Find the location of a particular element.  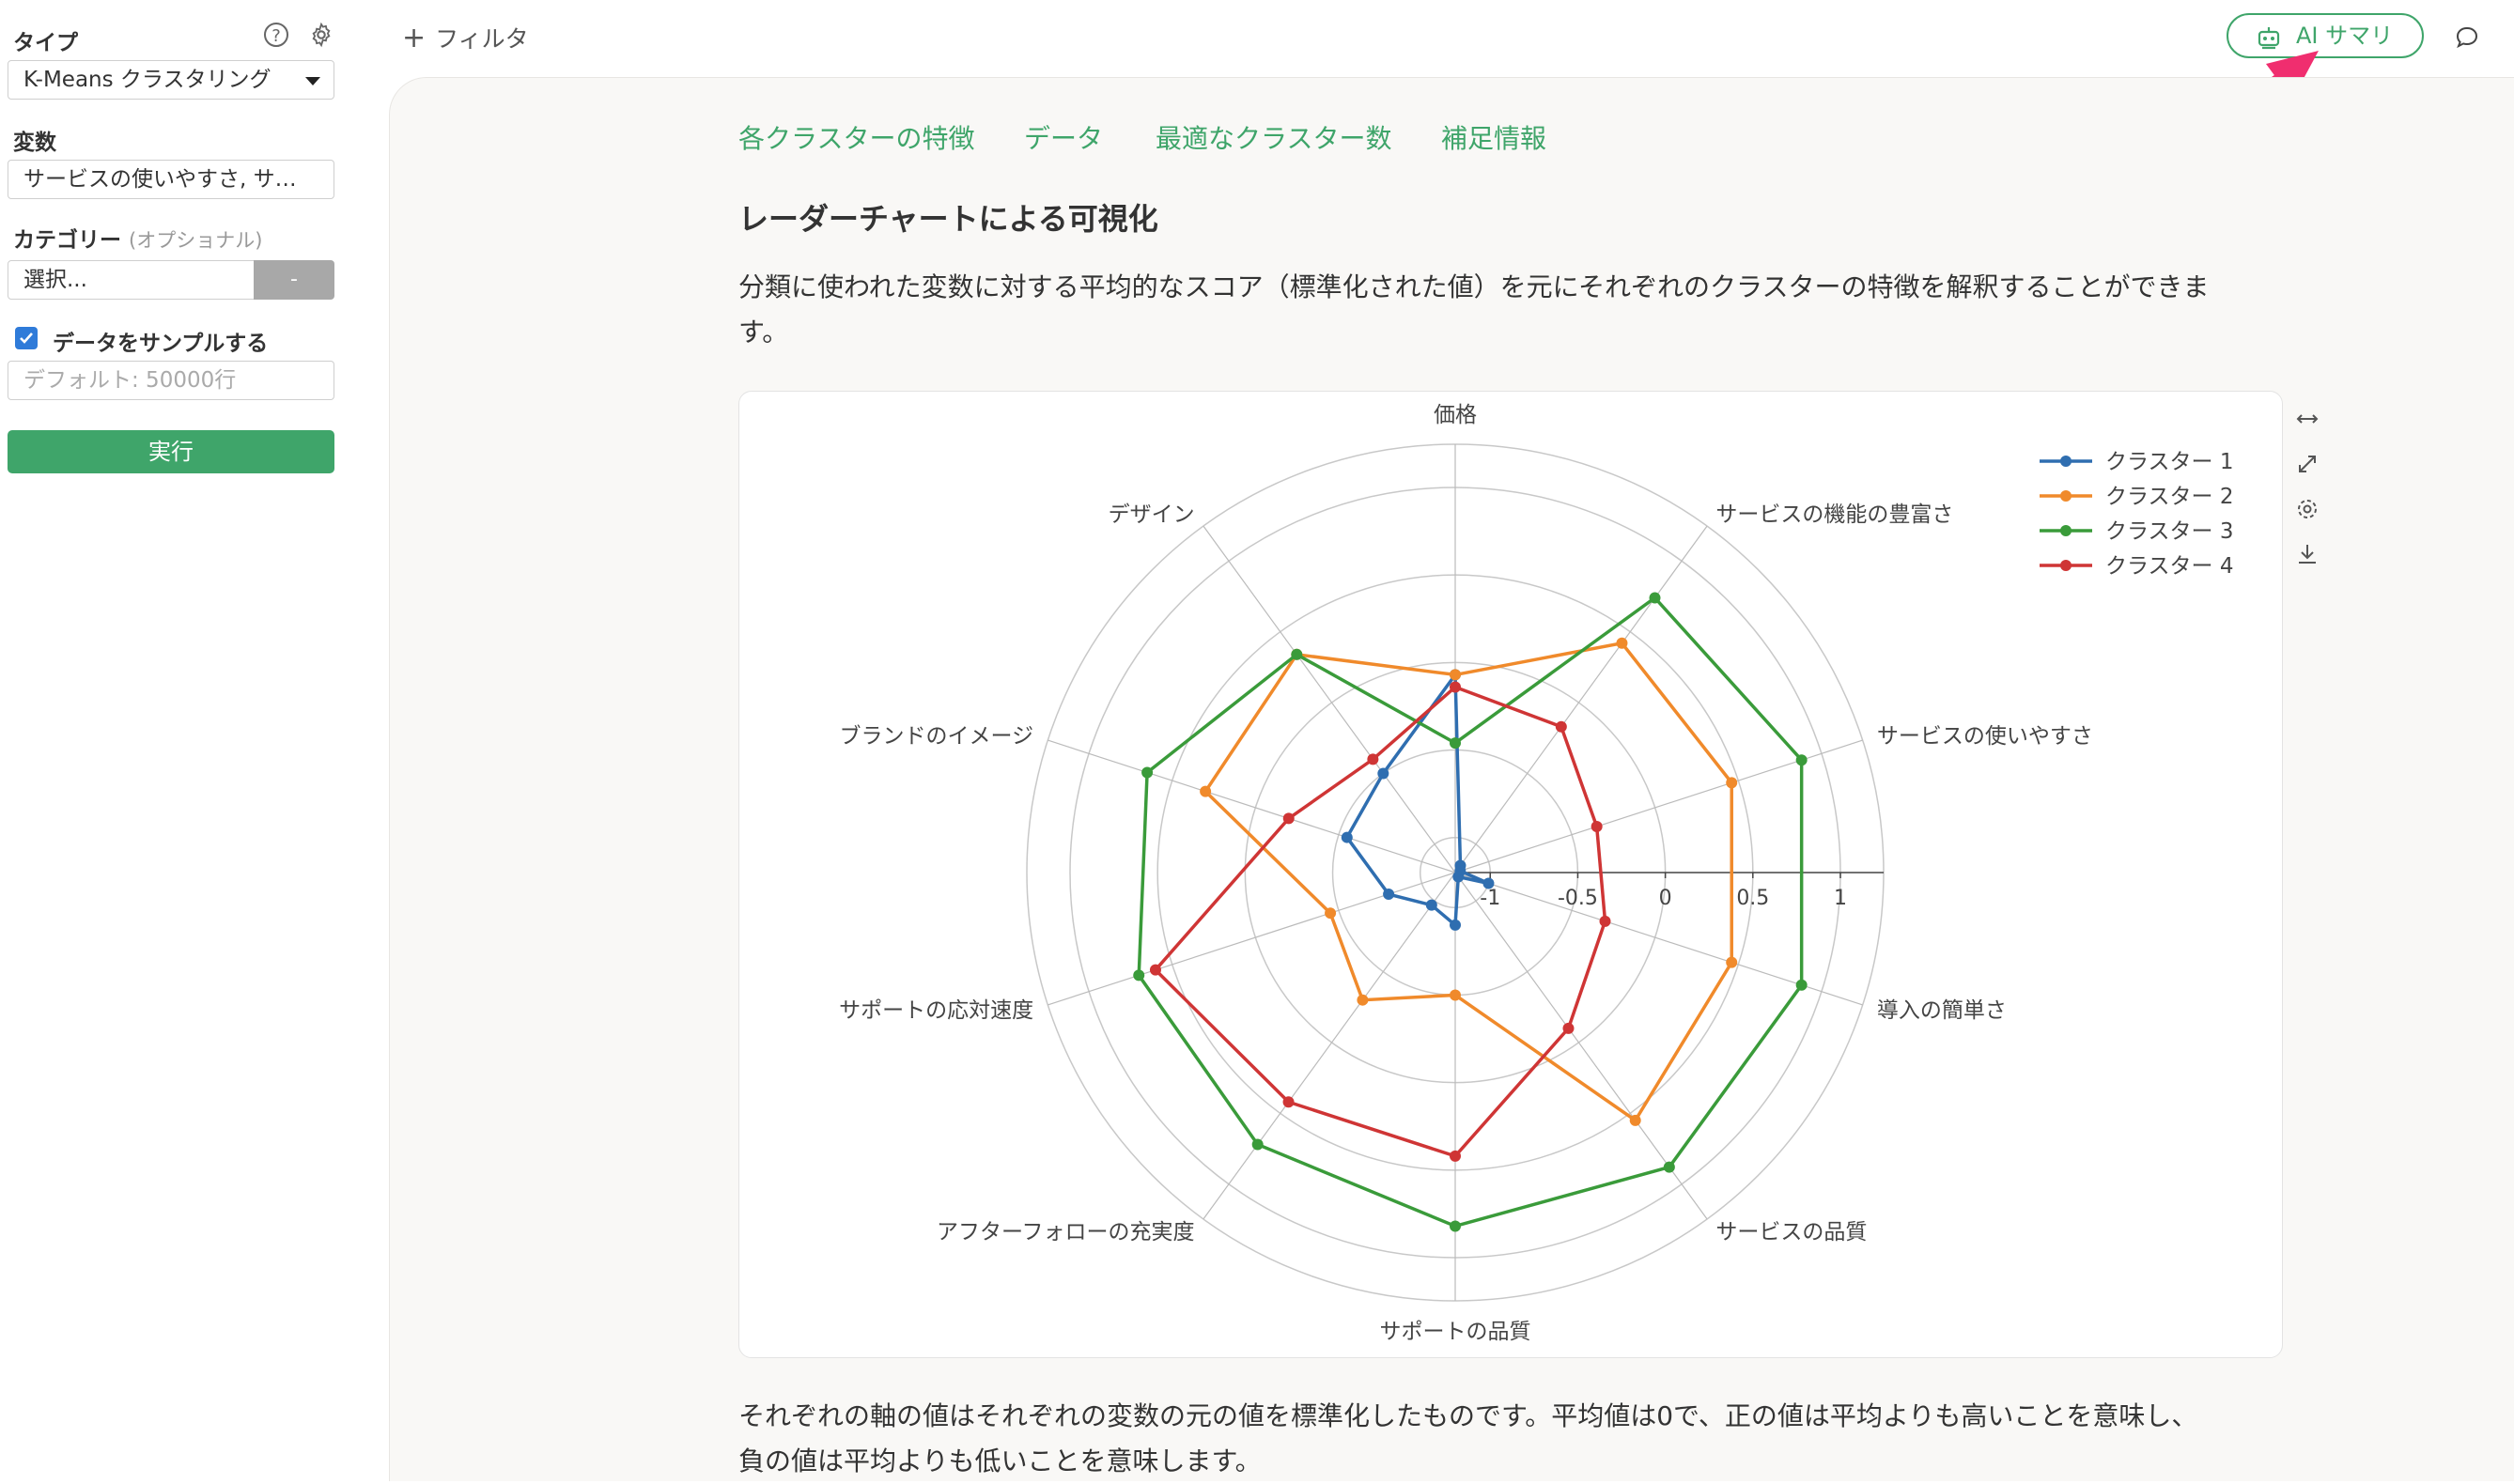

axis-label: サービスの使いやすさ is located at coordinates (1985, 737).